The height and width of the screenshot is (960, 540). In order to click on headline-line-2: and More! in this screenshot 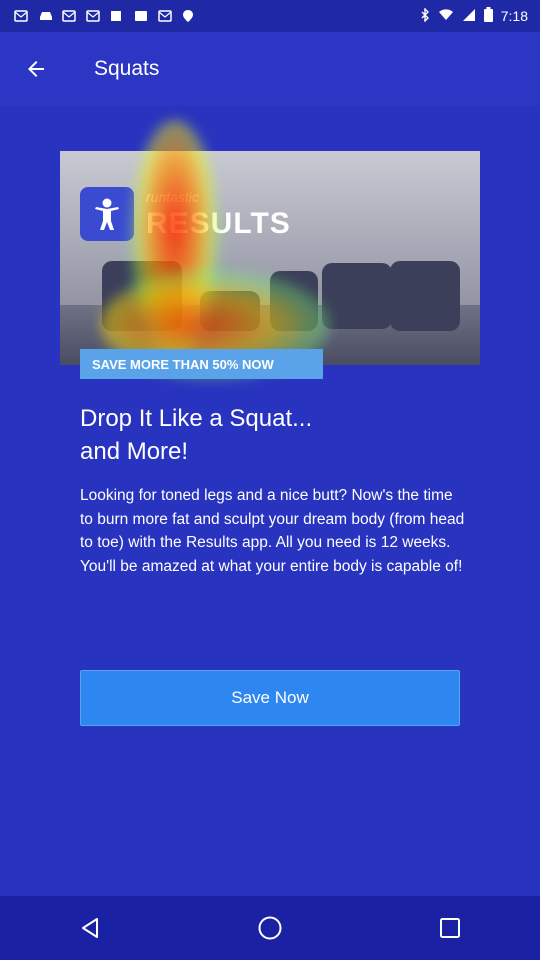, I will do `click(134, 451)`.